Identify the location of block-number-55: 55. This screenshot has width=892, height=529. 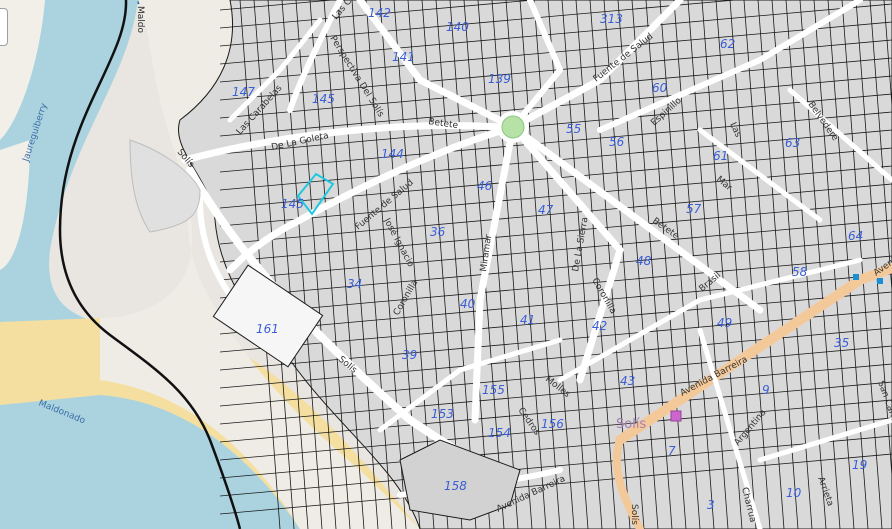
(573, 129).